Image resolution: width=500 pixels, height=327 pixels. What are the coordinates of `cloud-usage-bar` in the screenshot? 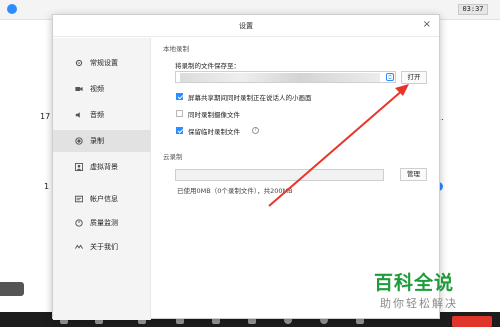 It's located at (279, 175).